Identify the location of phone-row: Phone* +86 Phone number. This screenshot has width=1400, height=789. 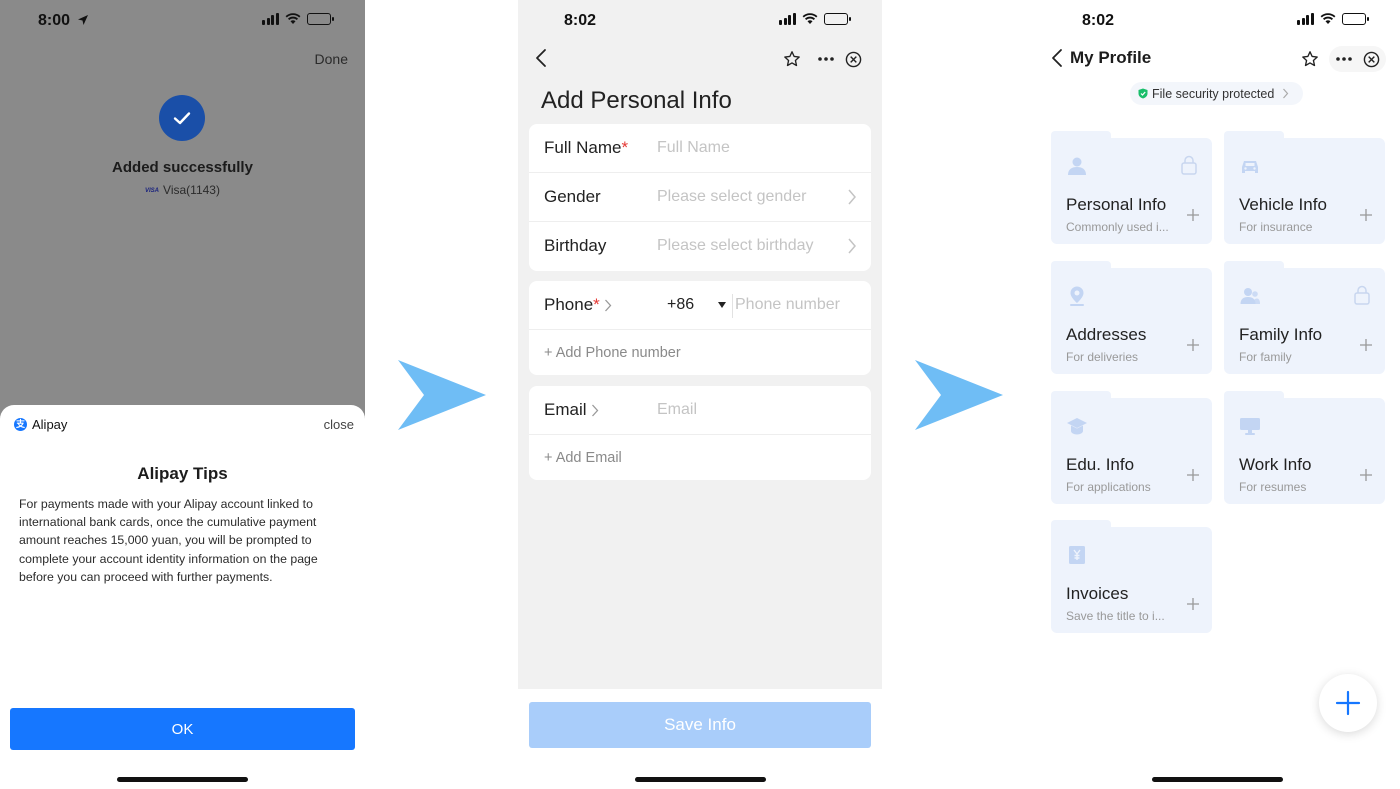
(700, 305).